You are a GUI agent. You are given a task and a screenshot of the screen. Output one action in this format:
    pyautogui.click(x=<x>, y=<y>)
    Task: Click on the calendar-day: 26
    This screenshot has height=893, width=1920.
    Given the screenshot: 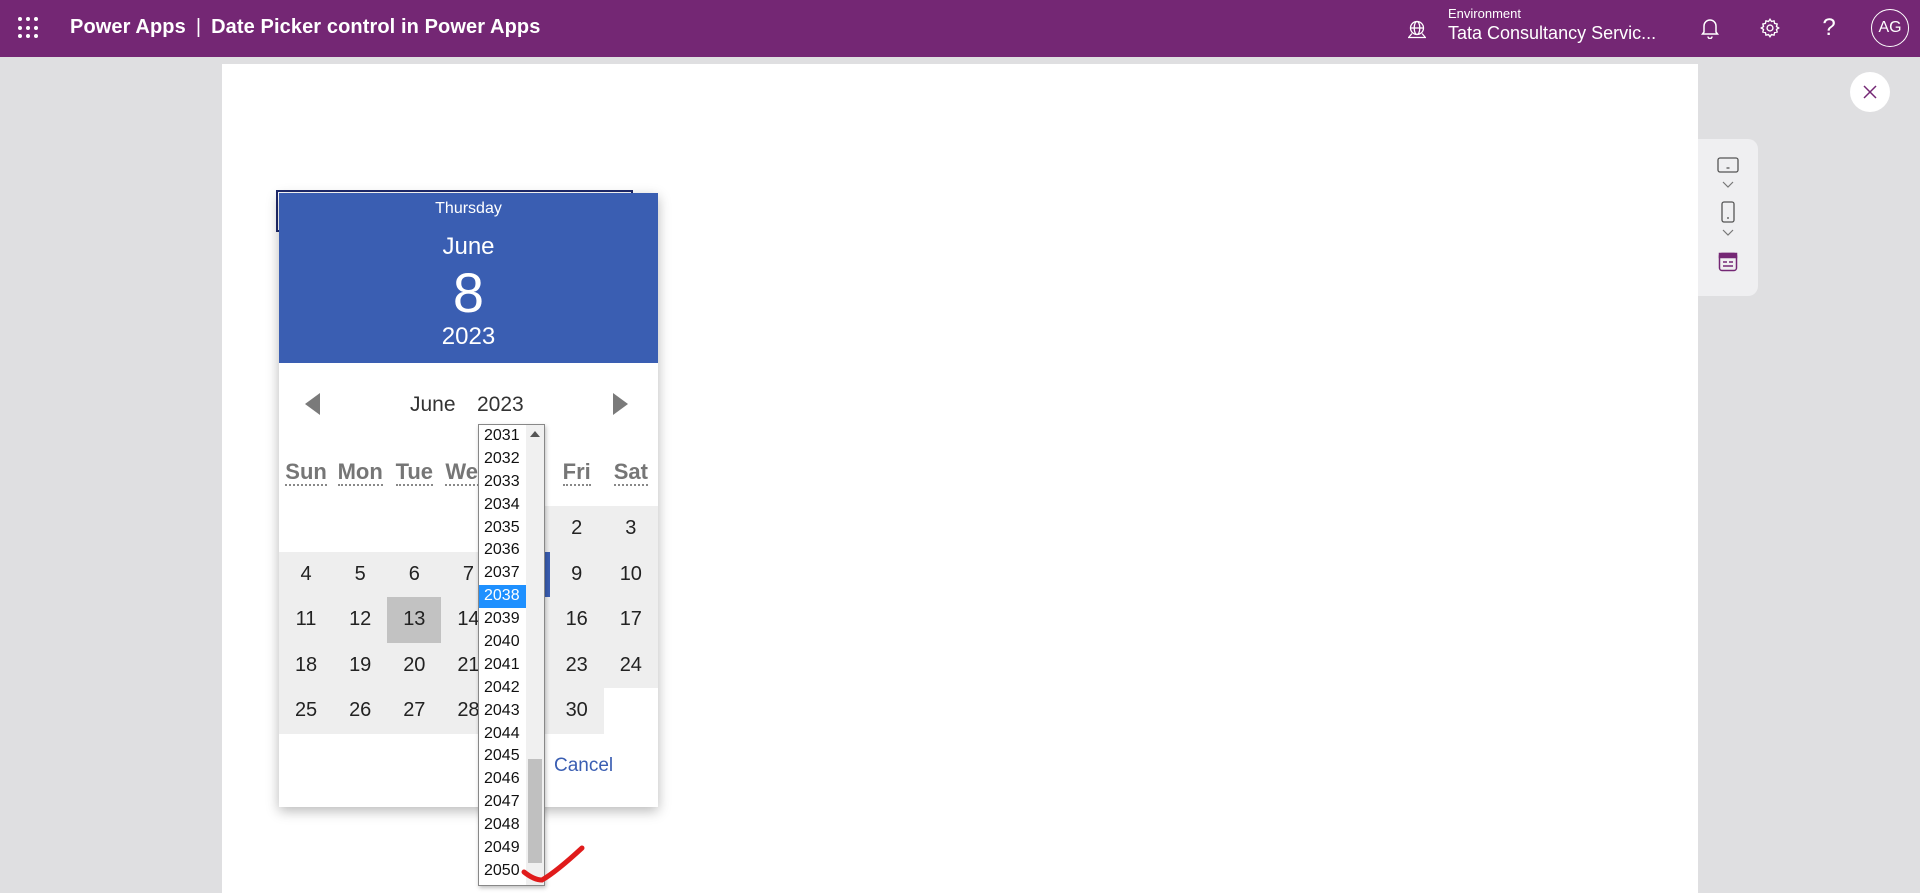 What is the action you would take?
    pyautogui.click(x=360, y=711)
    